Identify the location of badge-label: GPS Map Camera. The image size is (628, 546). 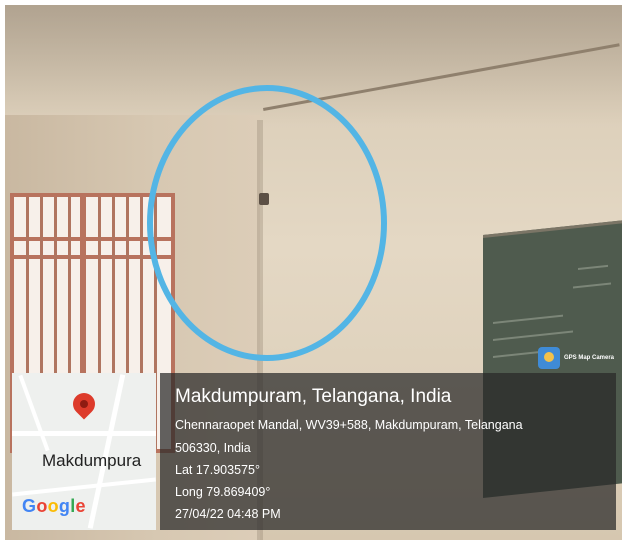
(589, 358).